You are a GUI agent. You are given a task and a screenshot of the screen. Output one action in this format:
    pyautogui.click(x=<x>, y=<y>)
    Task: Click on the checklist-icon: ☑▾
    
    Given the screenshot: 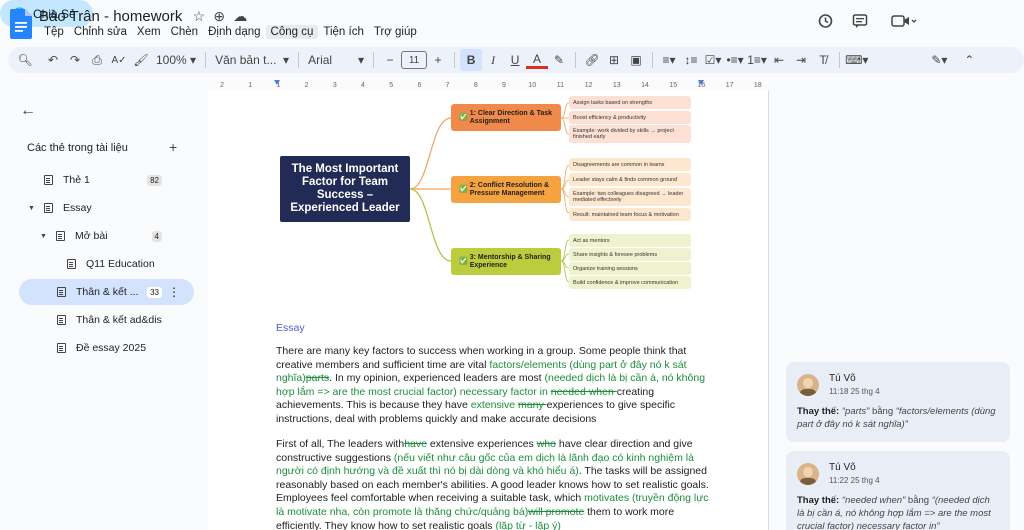 What is the action you would take?
    pyautogui.click(x=713, y=60)
    